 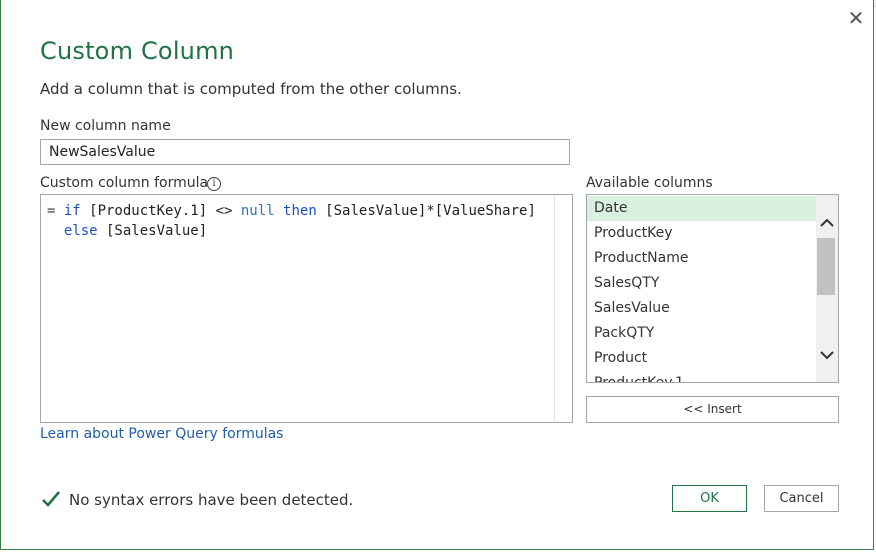 I want to click on chevron-down-icon, so click(x=827, y=355).